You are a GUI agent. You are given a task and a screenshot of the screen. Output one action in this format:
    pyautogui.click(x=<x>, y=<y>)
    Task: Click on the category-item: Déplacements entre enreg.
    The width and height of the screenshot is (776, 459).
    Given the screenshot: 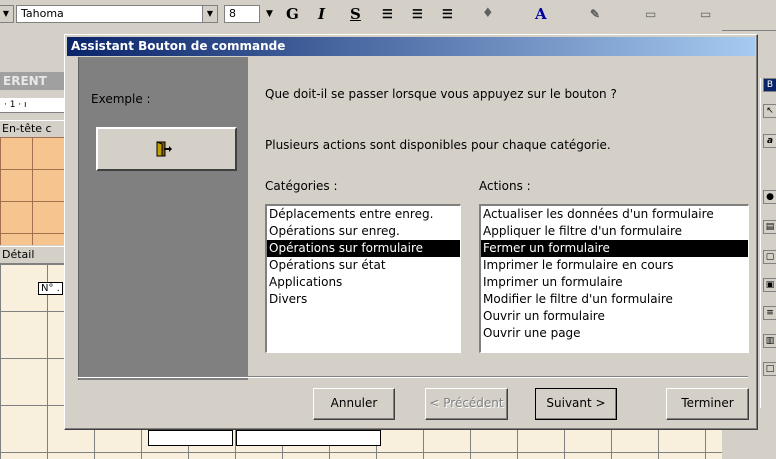 What is the action you would take?
    pyautogui.click(x=363, y=214)
    